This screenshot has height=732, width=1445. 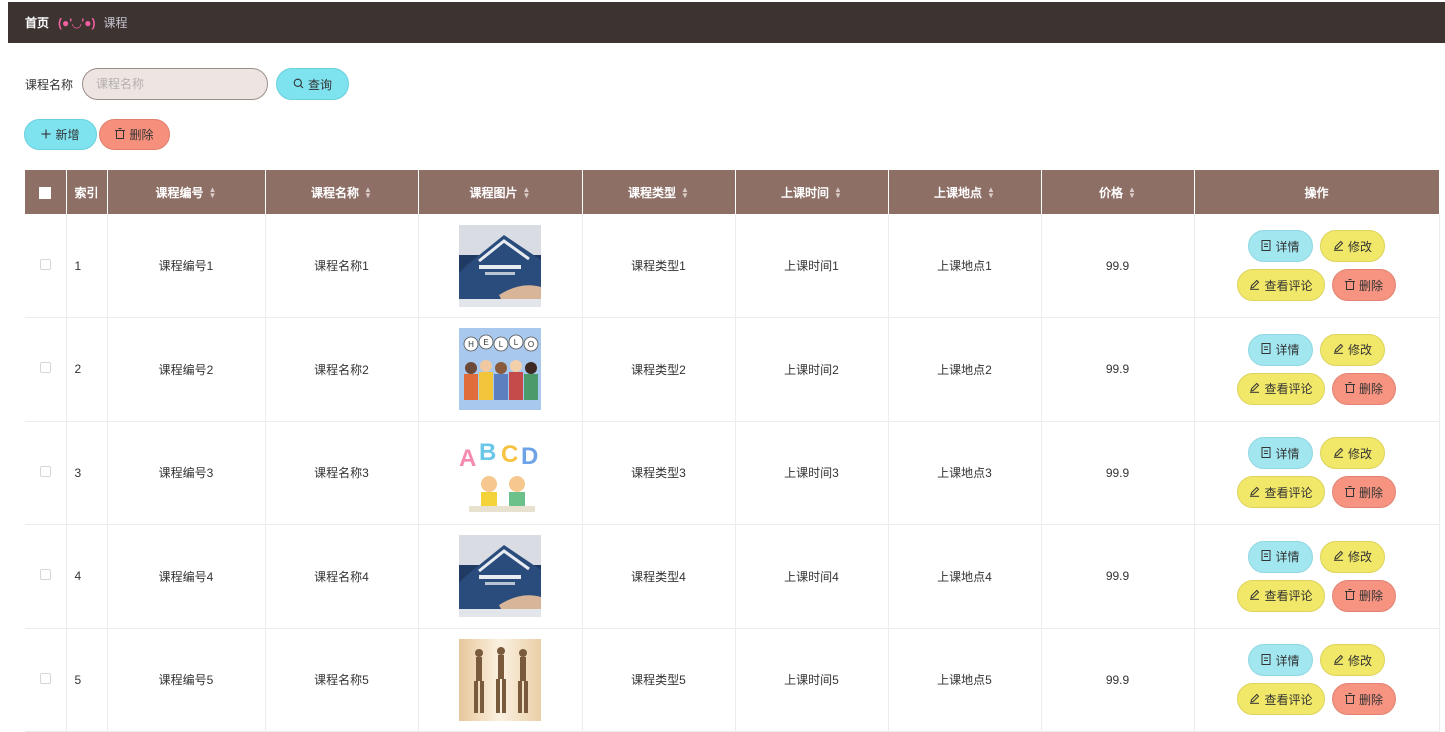 I want to click on row-place: 上课地点4, so click(x=965, y=576).